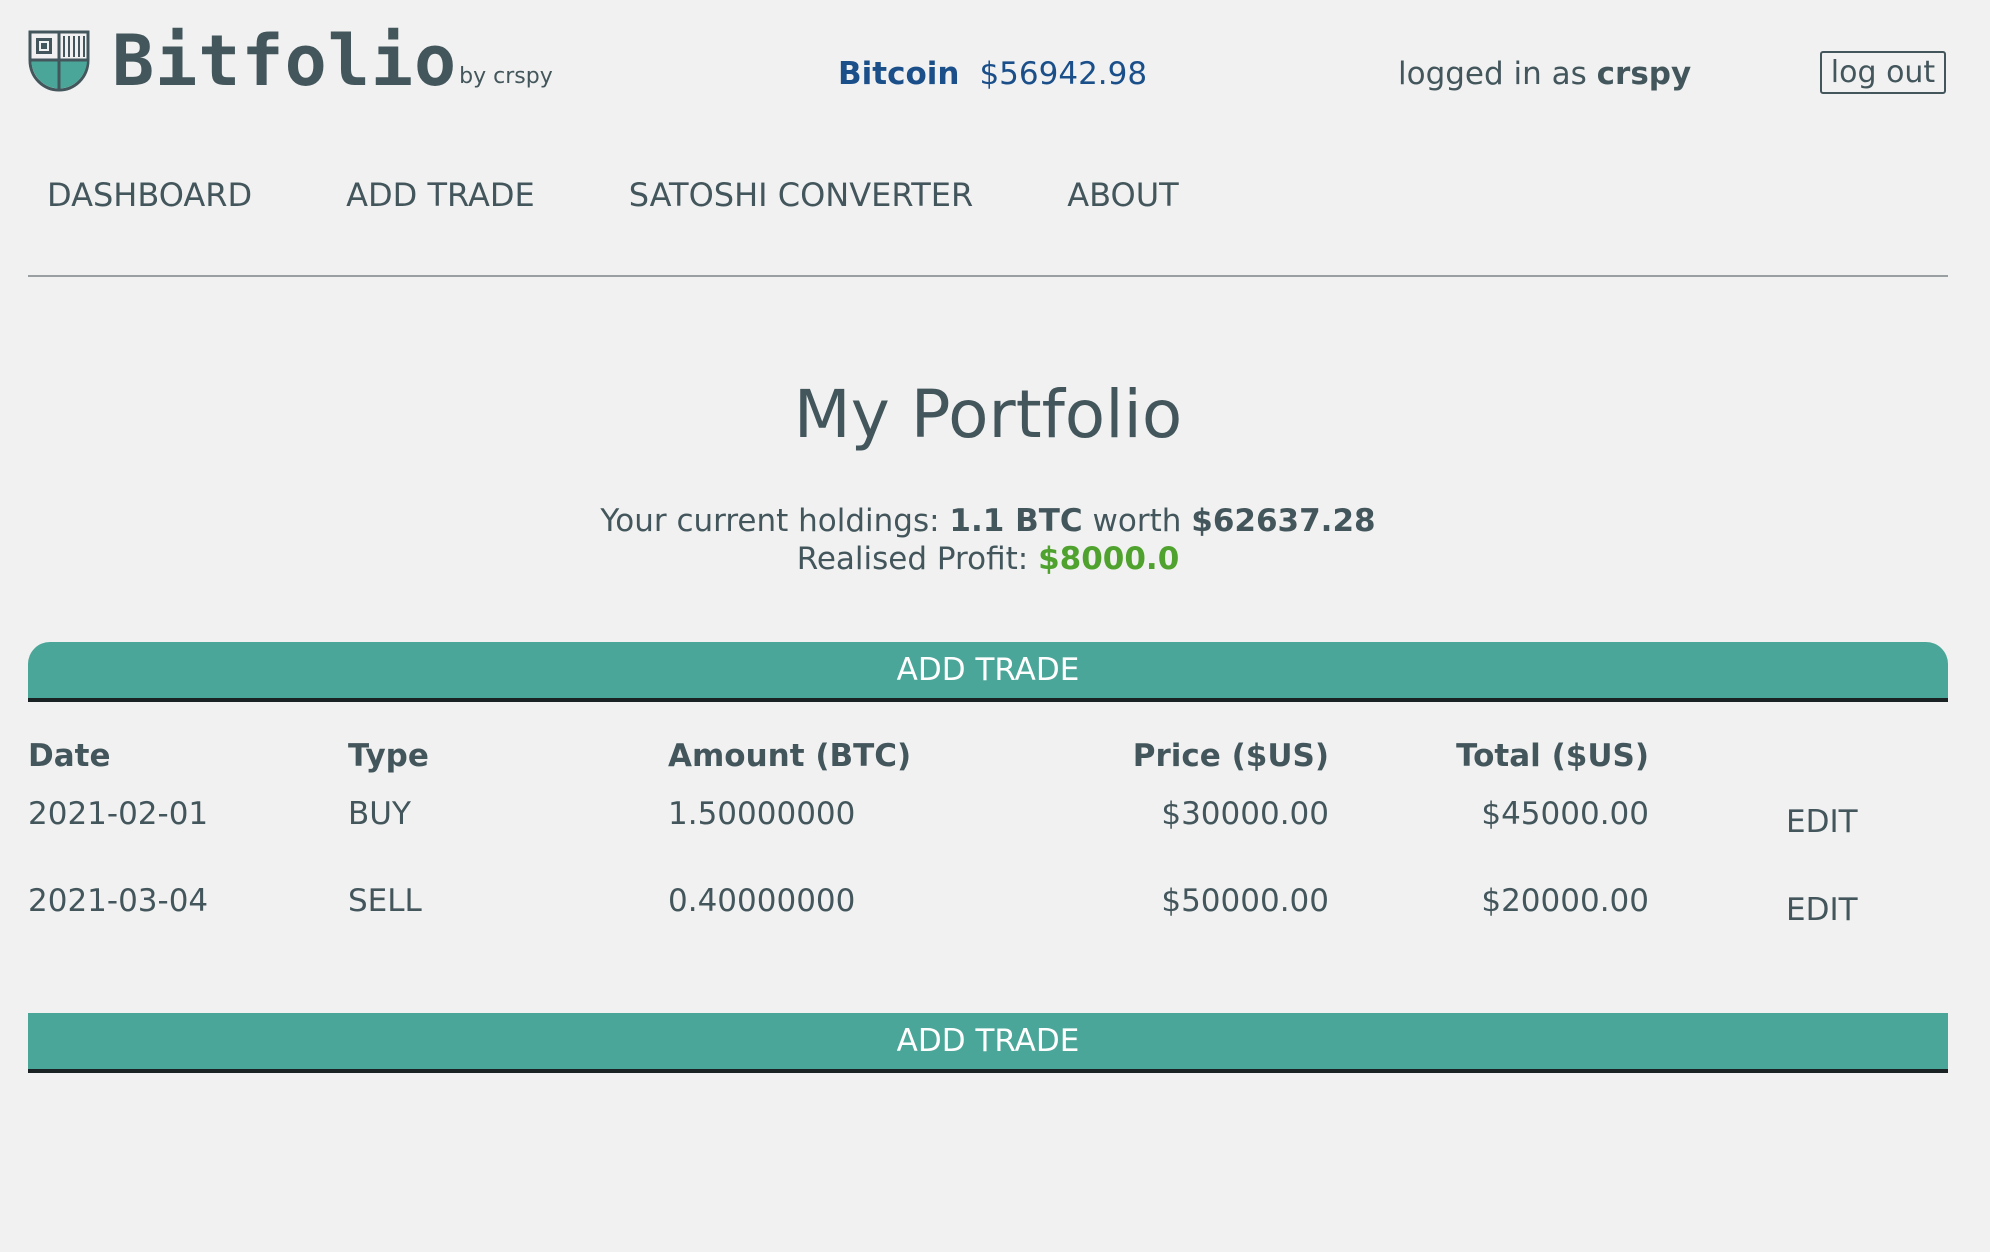 This screenshot has height=1252, width=1990. What do you see at coordinates (506, 76) in the screenshot?
I see `brand-byline: by crspy` at bounding box center [506, 76].